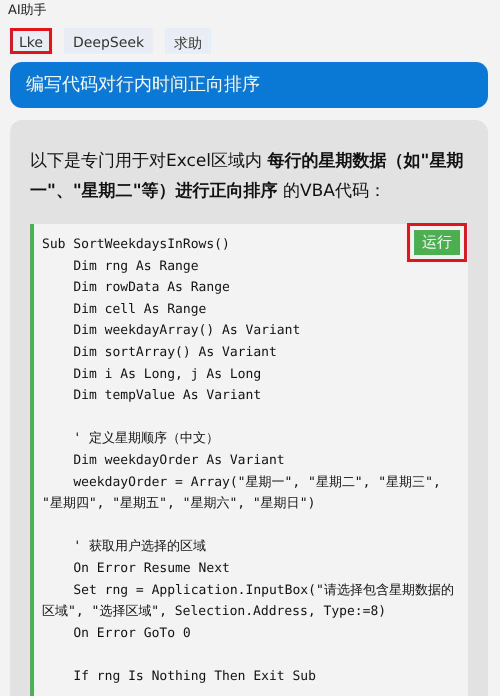  I want to click on code-line: Dim cell As Range, so click(139, 309).